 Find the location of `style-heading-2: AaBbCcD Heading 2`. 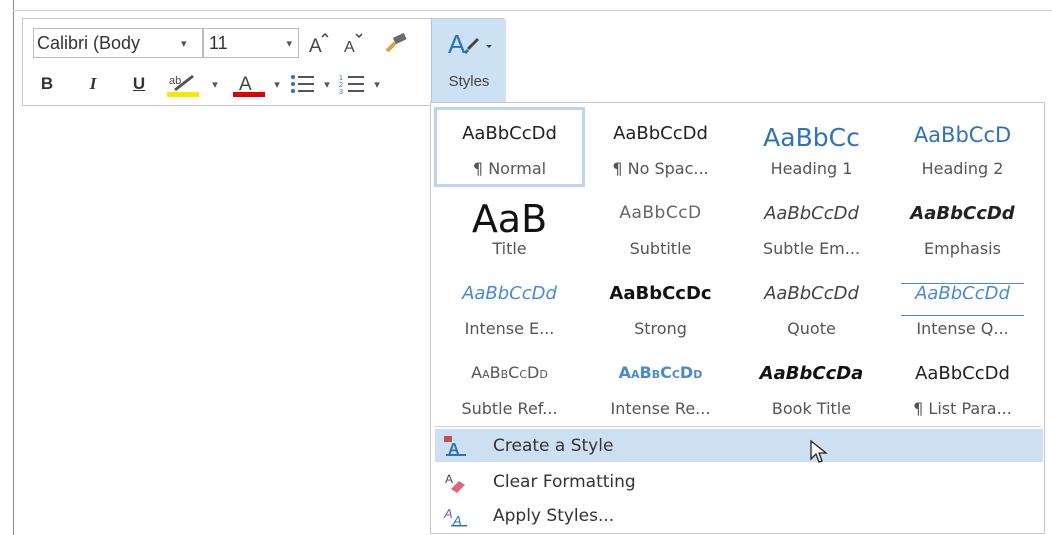

style-heading-2: AaBbCcD Heading 2 is located at coordinates (962, 147).